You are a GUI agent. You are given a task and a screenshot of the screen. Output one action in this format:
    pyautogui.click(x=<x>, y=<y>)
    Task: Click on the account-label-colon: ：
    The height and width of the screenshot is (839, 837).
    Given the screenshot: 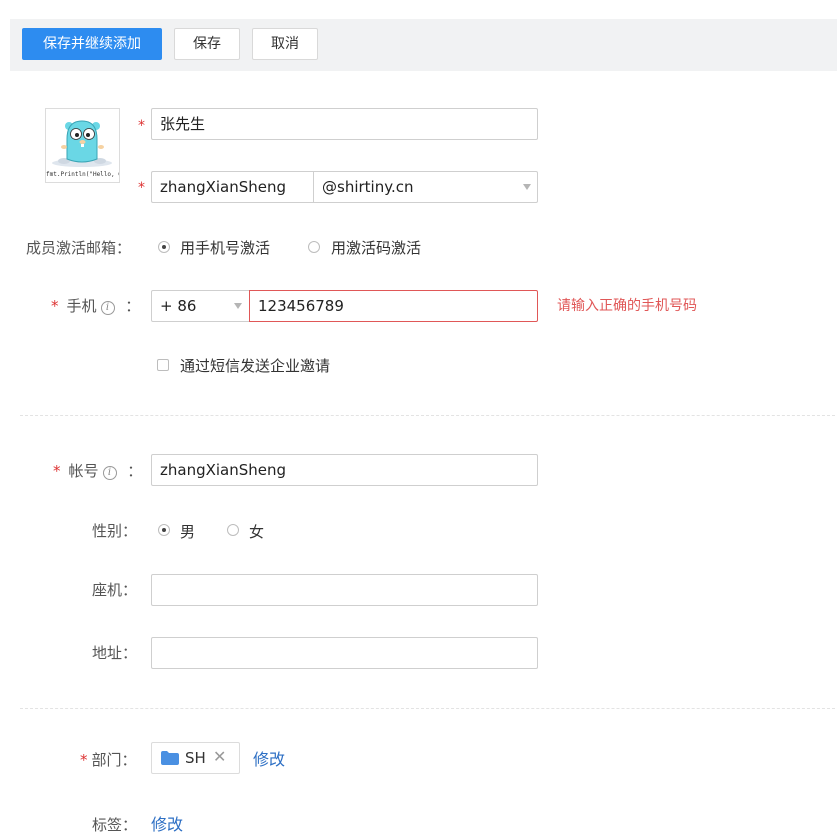 What is the action you would take?
    pyautogui.click(x=135, y=471)
    